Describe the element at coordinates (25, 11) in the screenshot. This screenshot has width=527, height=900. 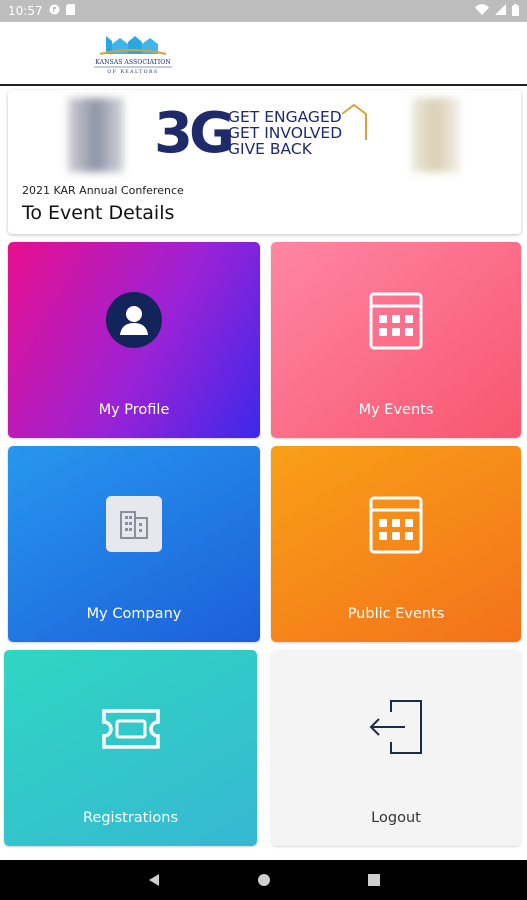
I see `status-time: 10:57` at that location.